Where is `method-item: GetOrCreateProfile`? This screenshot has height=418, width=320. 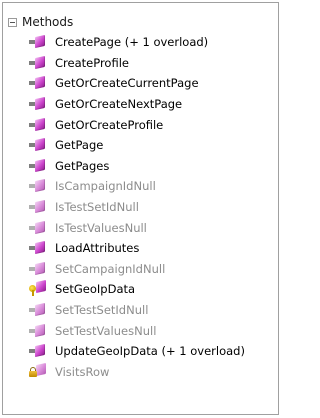
method-item: GetOrCreateProfile is located at coordinates (136, 124).